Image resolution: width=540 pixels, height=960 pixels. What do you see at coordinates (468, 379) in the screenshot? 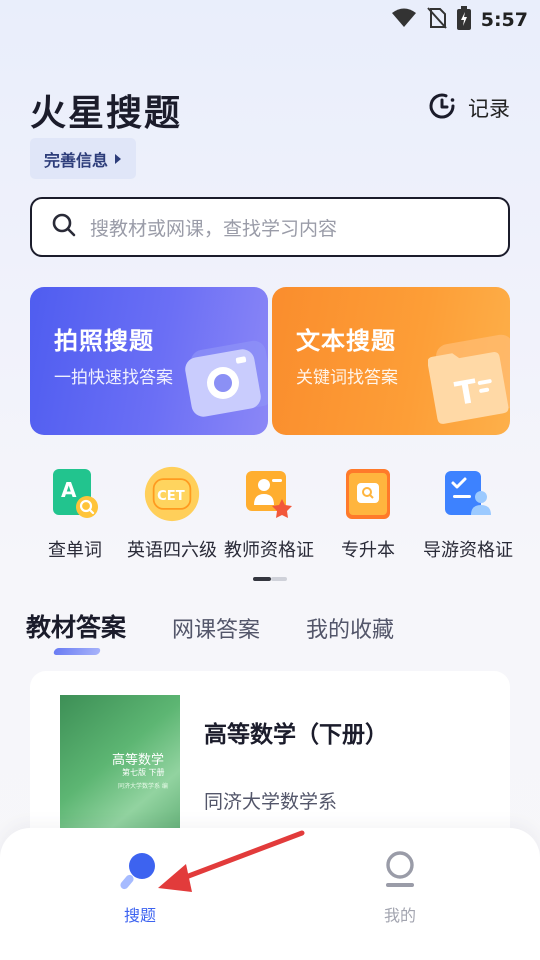
I see `text-folder-icon: T` at bounding box center [468, 379].